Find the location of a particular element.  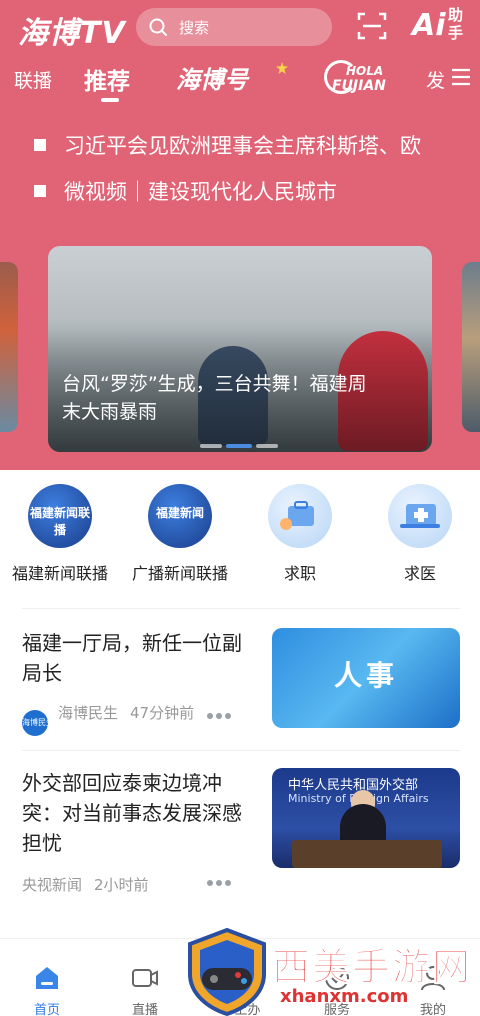

search-input: 搜索 is located at coordinates (234, 27).